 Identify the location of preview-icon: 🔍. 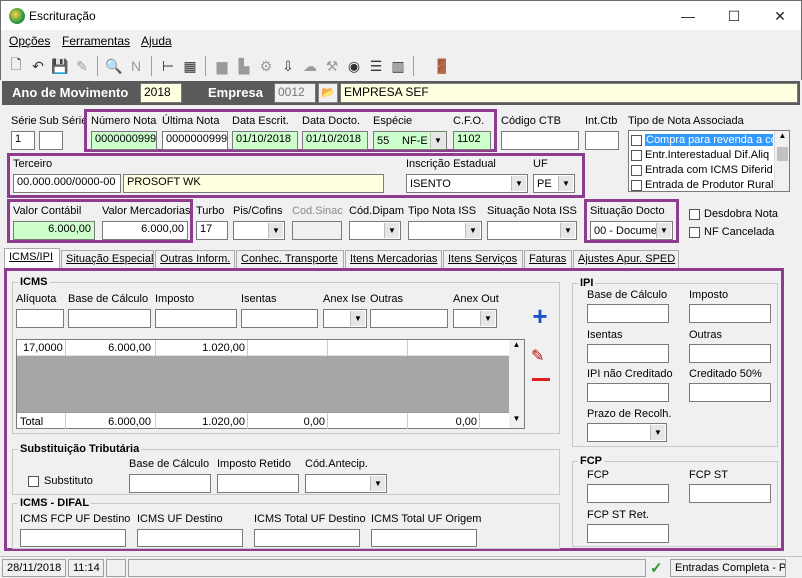
(114, 66).